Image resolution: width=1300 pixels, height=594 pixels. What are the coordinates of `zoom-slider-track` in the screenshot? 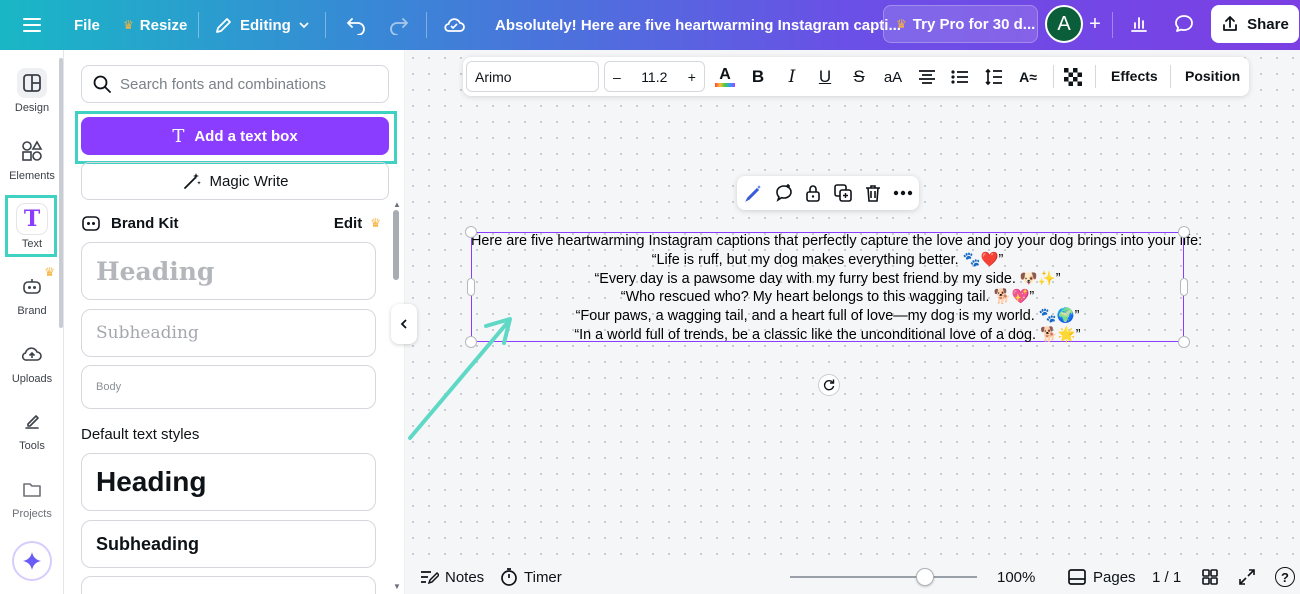 It's located at (883, 577).